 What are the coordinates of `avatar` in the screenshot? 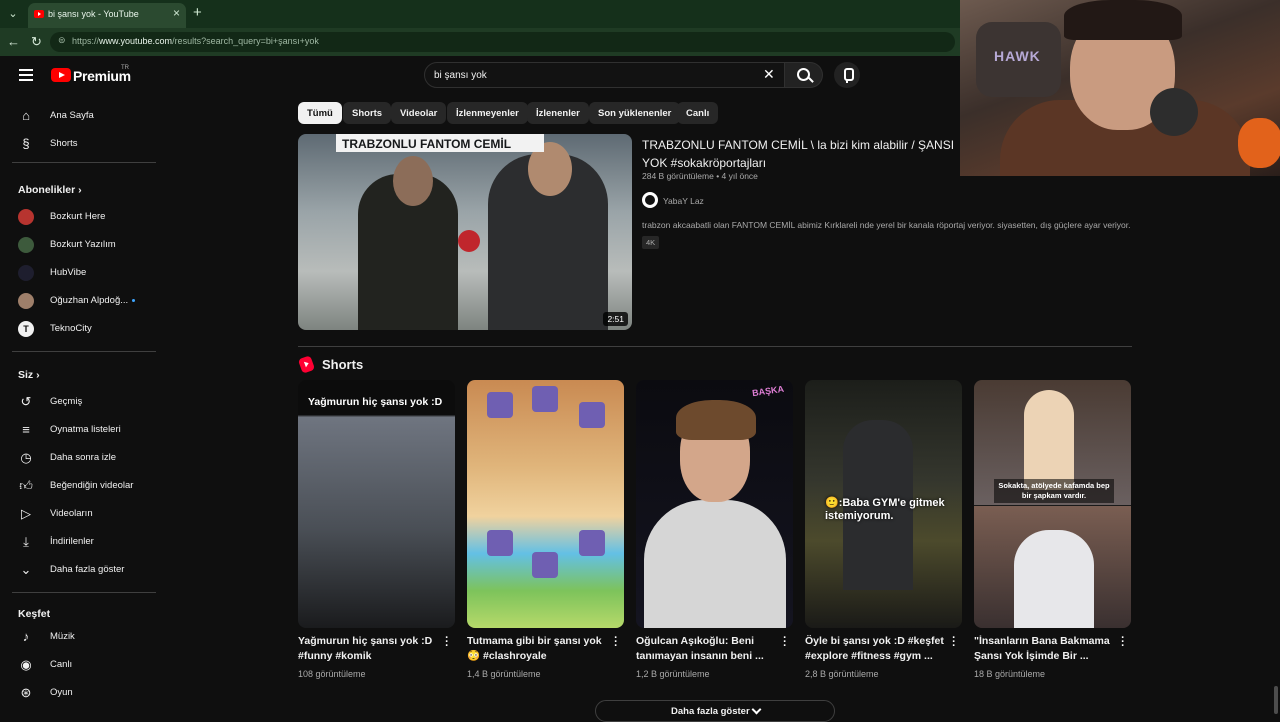 It's located at (26, 301).